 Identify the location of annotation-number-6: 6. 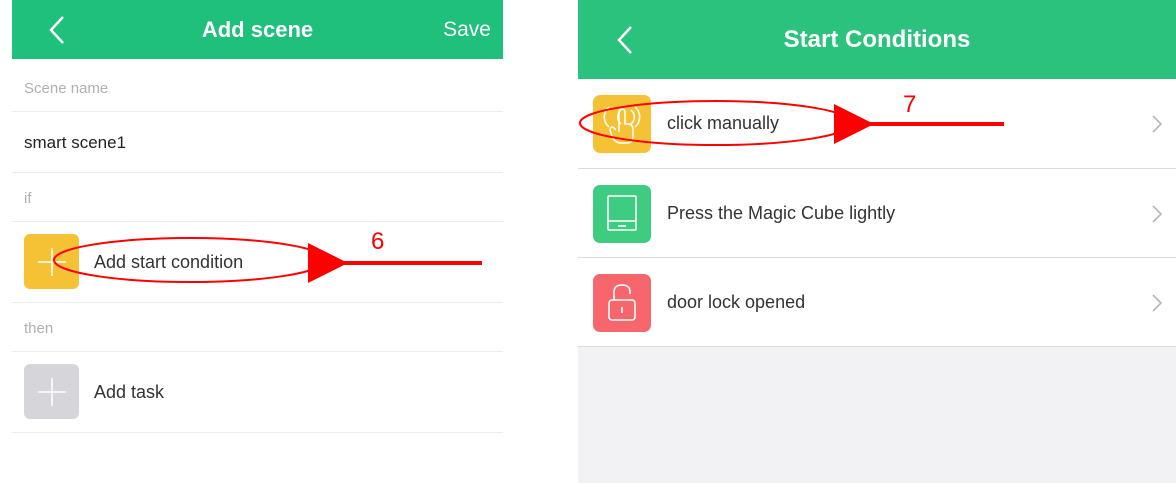
(378, 241).